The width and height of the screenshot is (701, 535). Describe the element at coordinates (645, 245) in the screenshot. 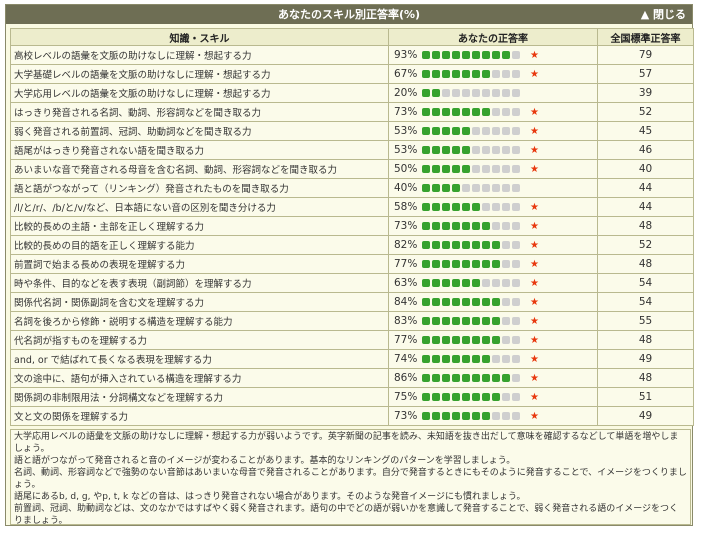

I see `national-accuracy: 52` at that location.